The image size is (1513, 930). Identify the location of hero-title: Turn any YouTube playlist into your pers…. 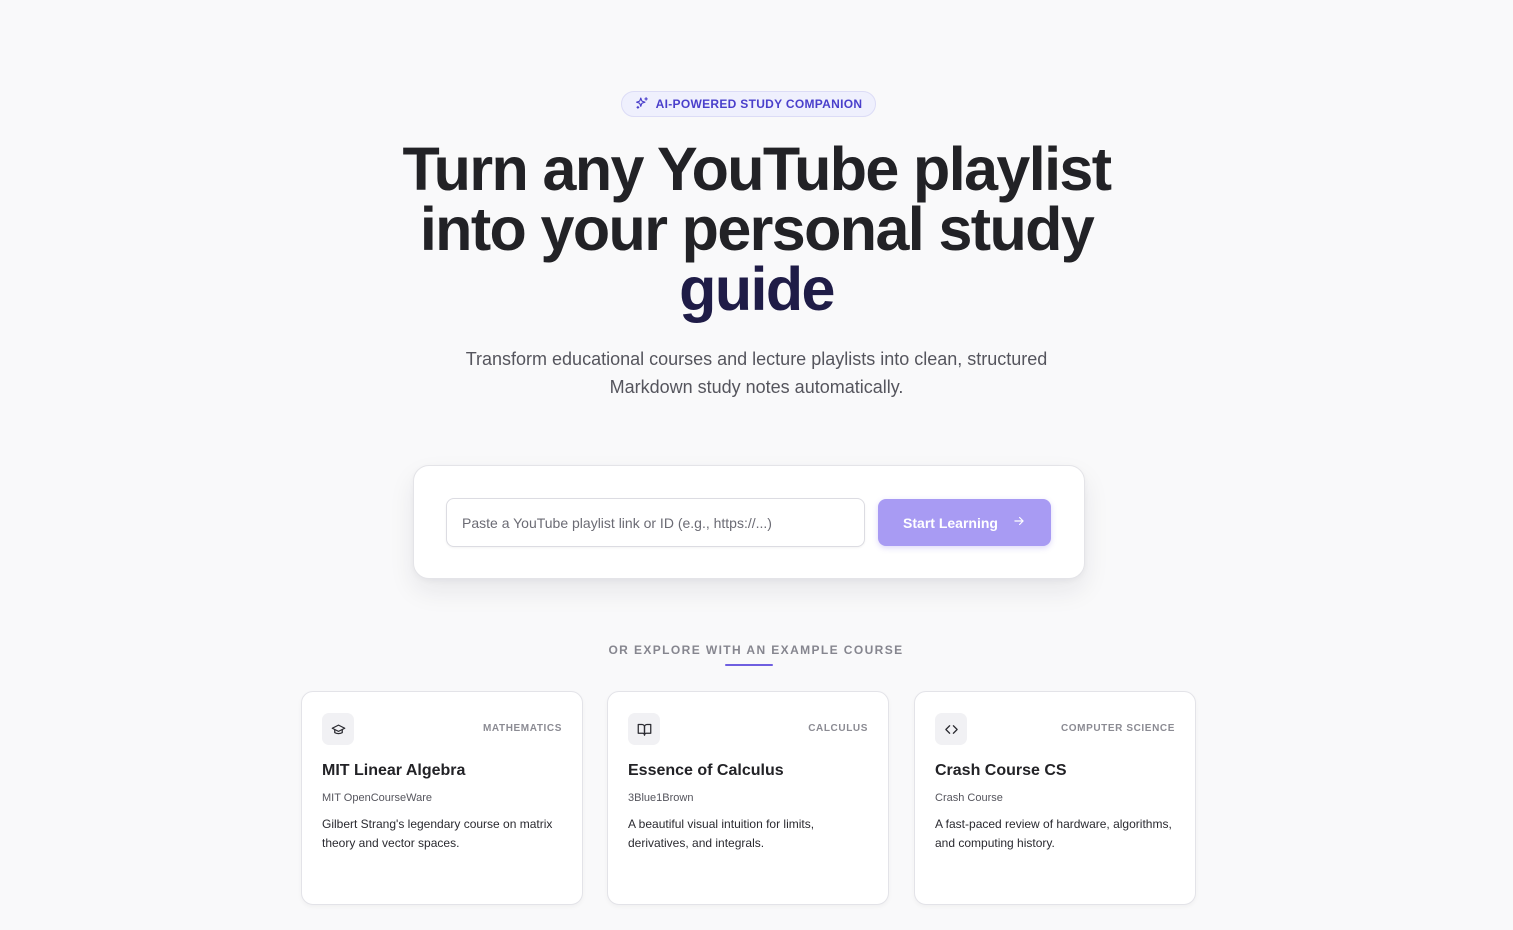
(756, 229).